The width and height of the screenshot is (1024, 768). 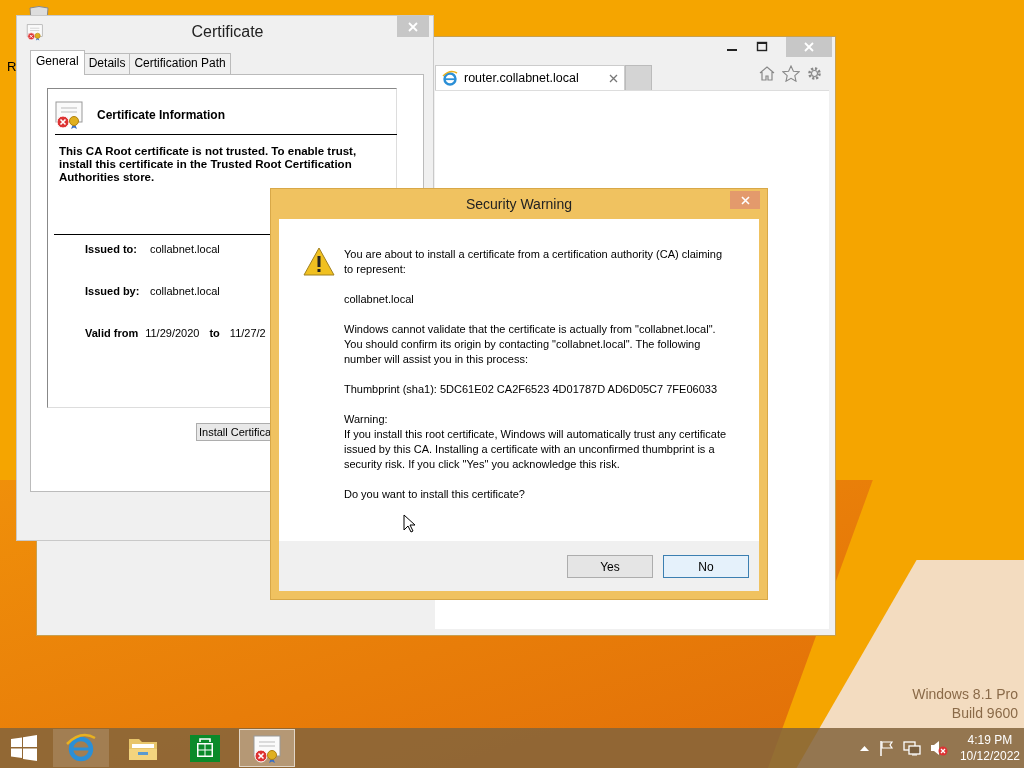 I want to click on field-label: Valid from, so click(x=112, y=333).